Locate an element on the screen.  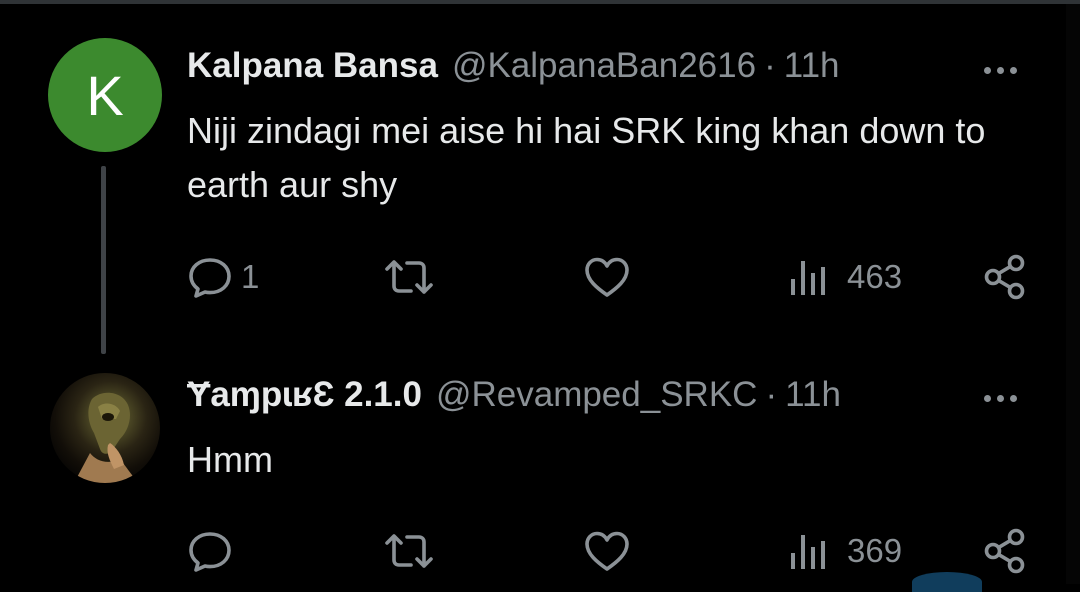
reply-button: 1 is located at coordinates (223, 277).